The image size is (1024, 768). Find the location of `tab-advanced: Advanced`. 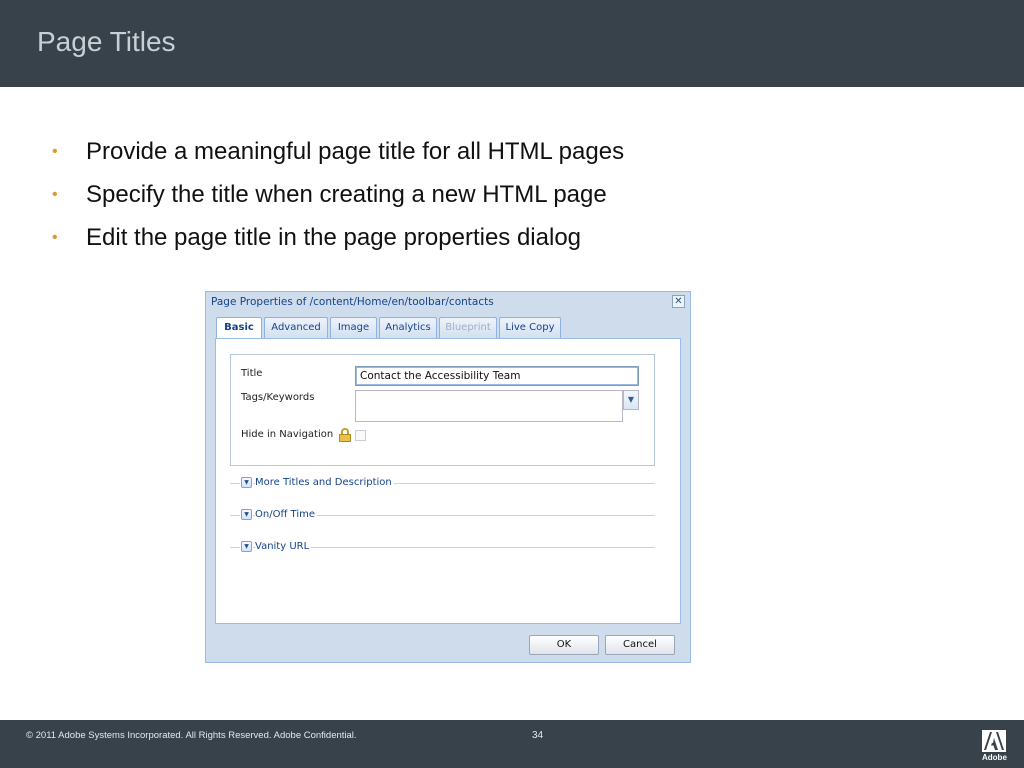

tab-advanced: Advanced is located at coordinates (296, 327).